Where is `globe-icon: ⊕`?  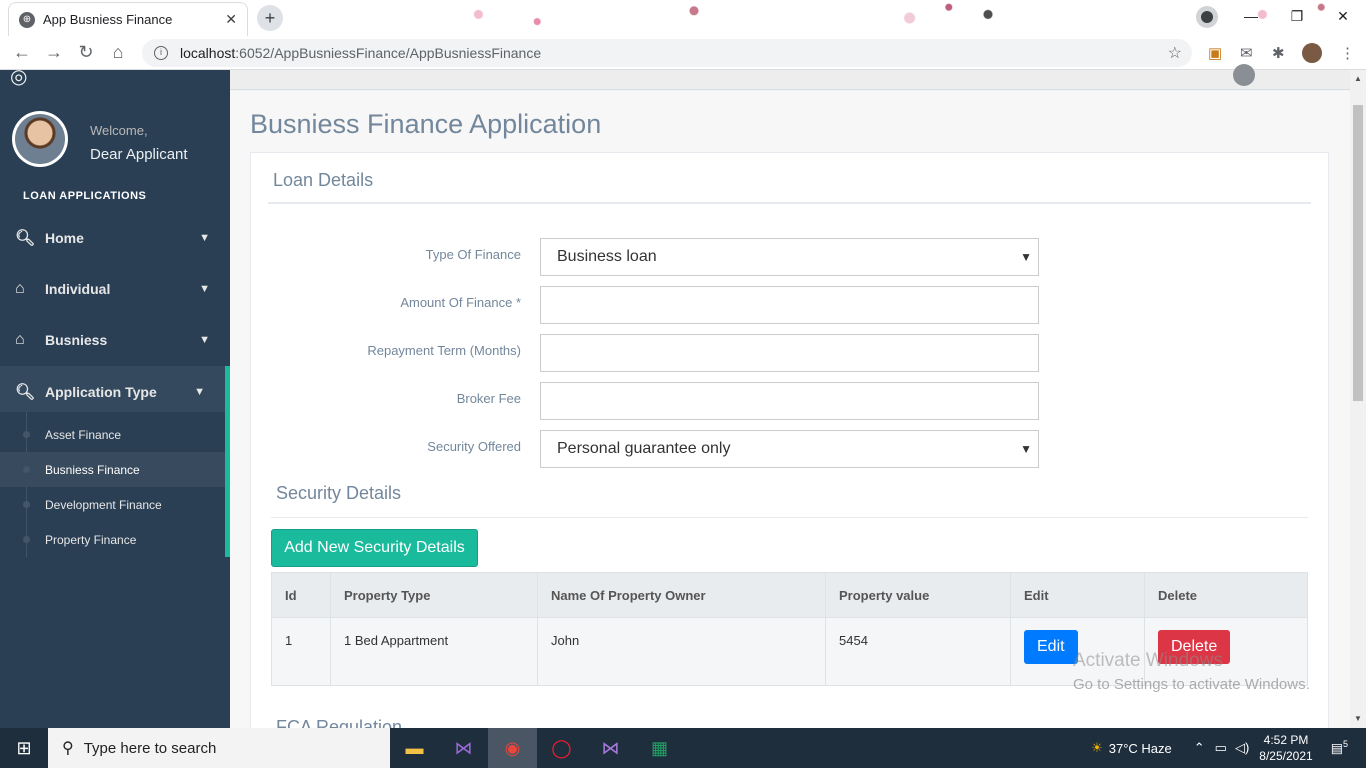
globe-icon: ⊕ is located at coordinates (27, 19).